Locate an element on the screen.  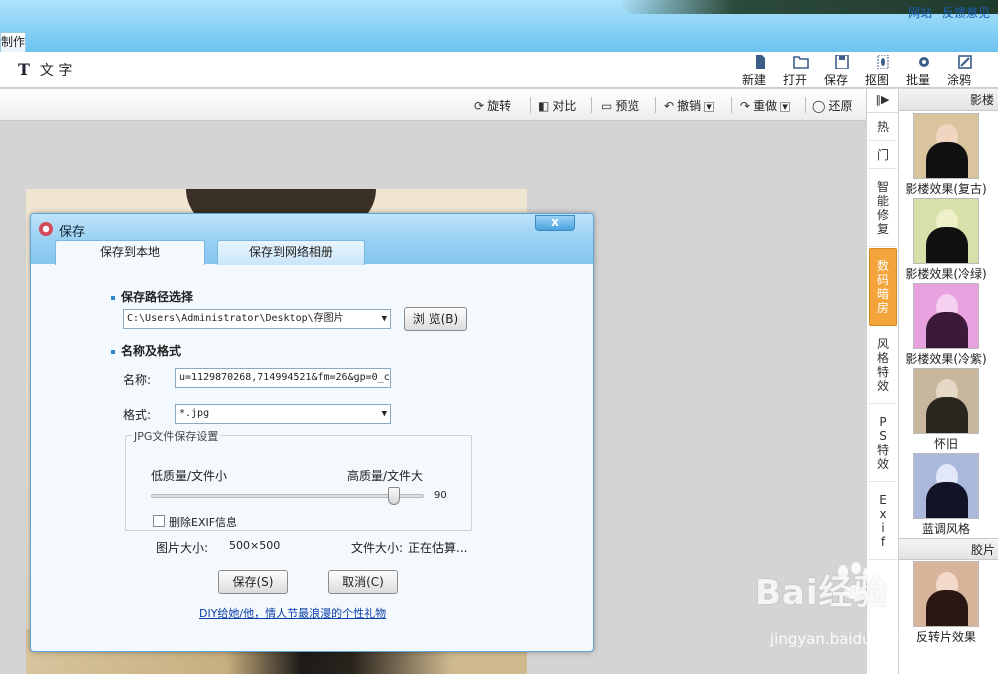
undo-button: ↶ 撤销 ▼ is located at coordinates (689, 105).